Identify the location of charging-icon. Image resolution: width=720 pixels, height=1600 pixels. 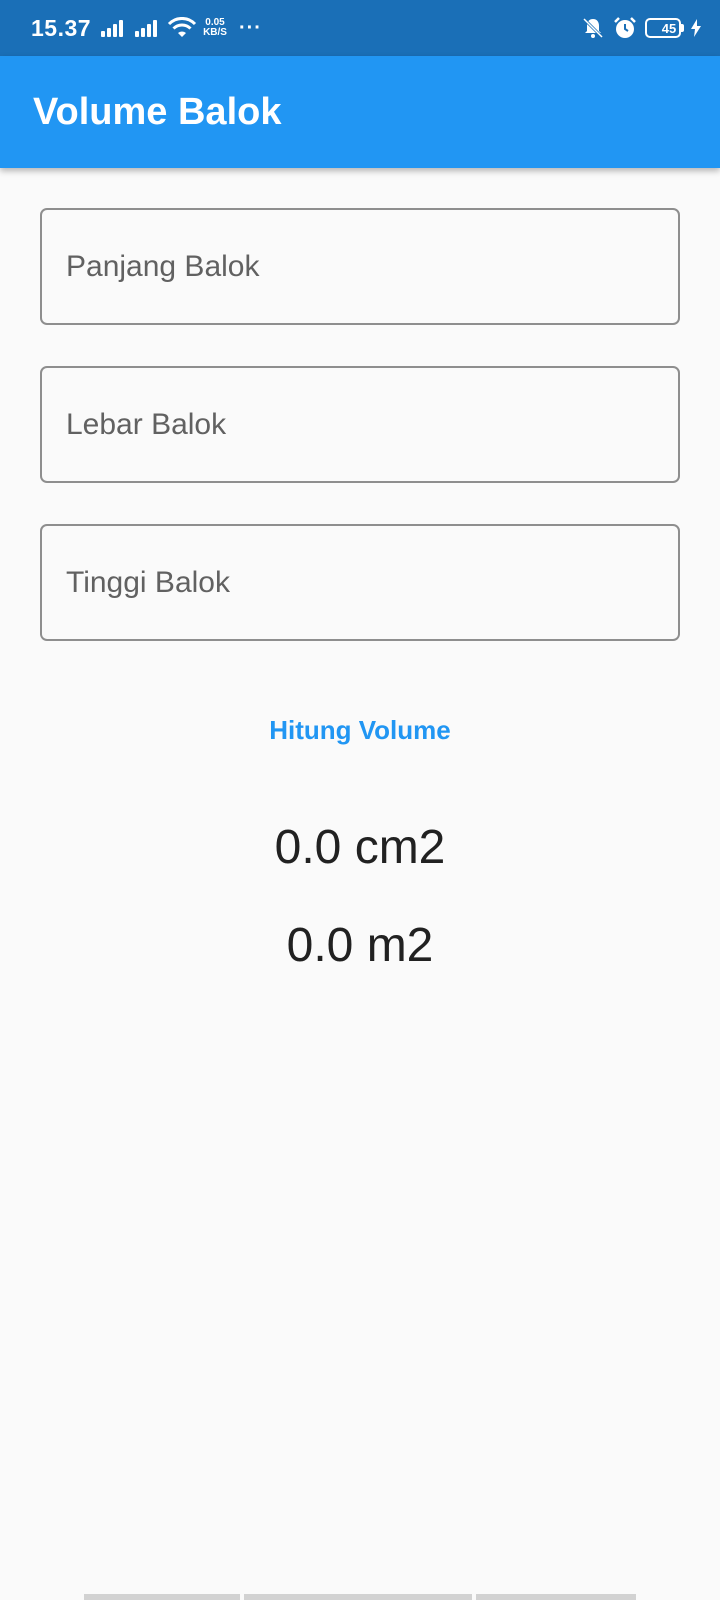
(696, 28).